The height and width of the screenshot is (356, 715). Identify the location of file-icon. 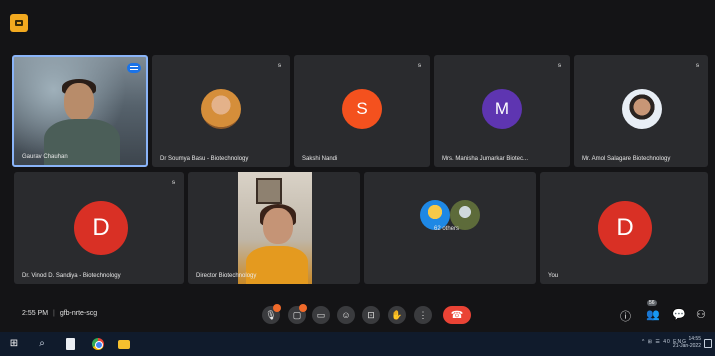
(70, 344).